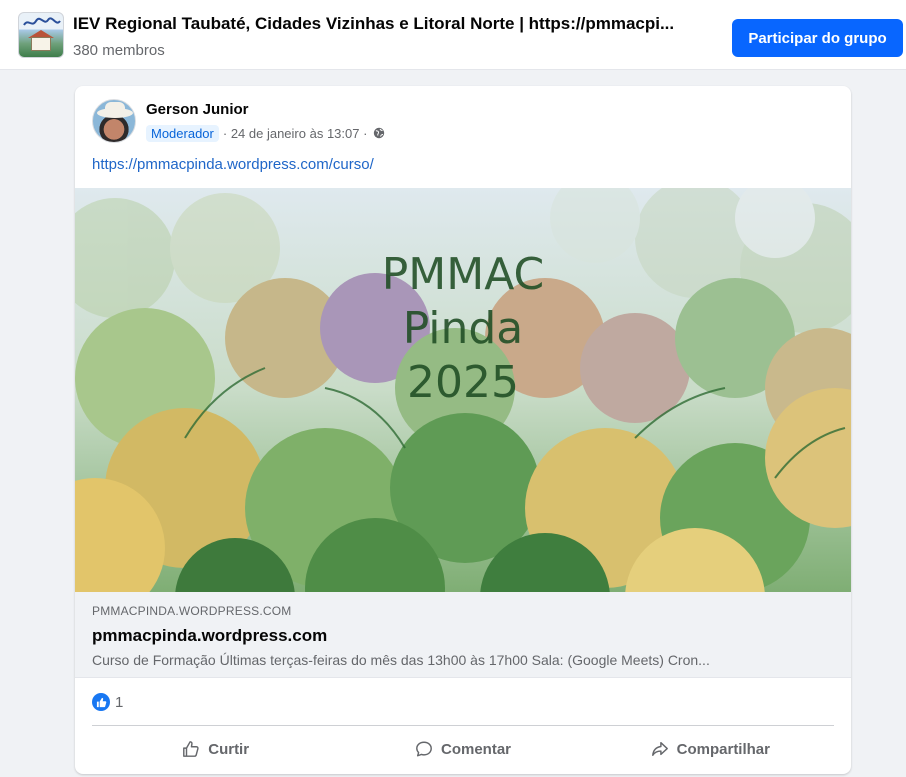 The image size is (906, 777). I want to click on action-bar: Curtir Comentar Compartilhar, so click(463, 749).